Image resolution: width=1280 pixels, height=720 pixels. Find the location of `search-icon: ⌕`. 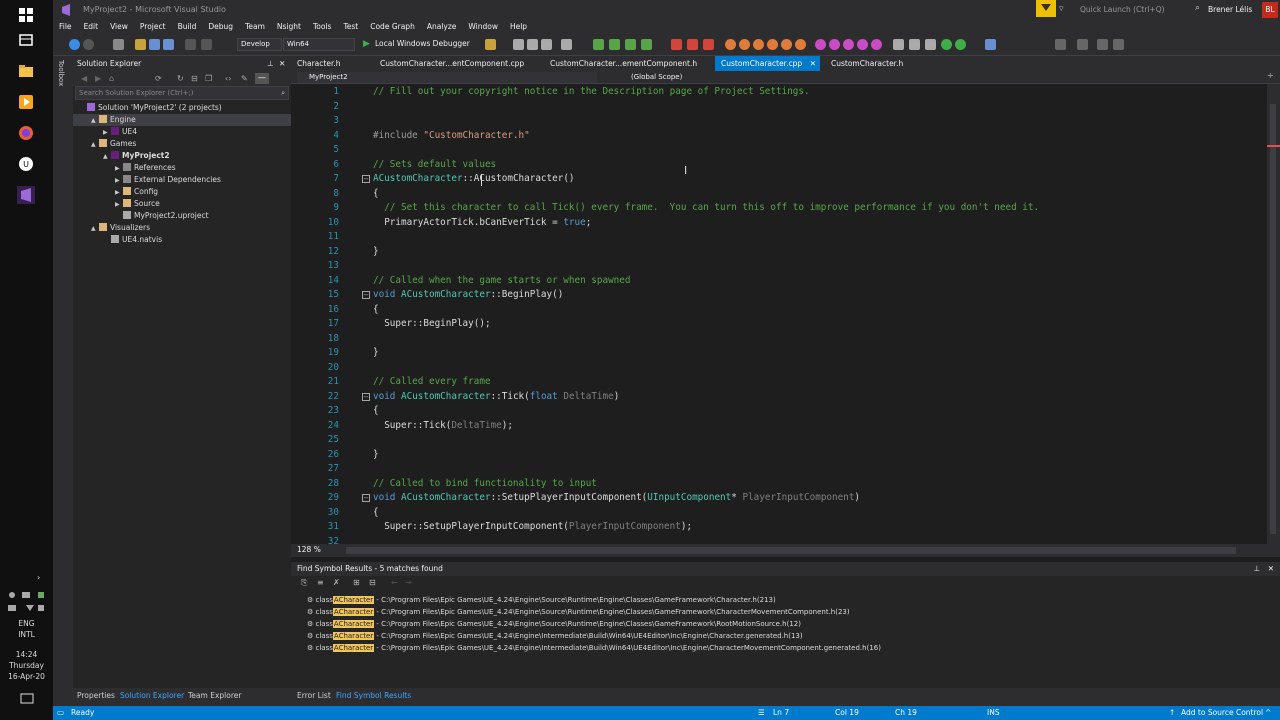

search-icon: ⌕ is located at coordinates (1197, 8).